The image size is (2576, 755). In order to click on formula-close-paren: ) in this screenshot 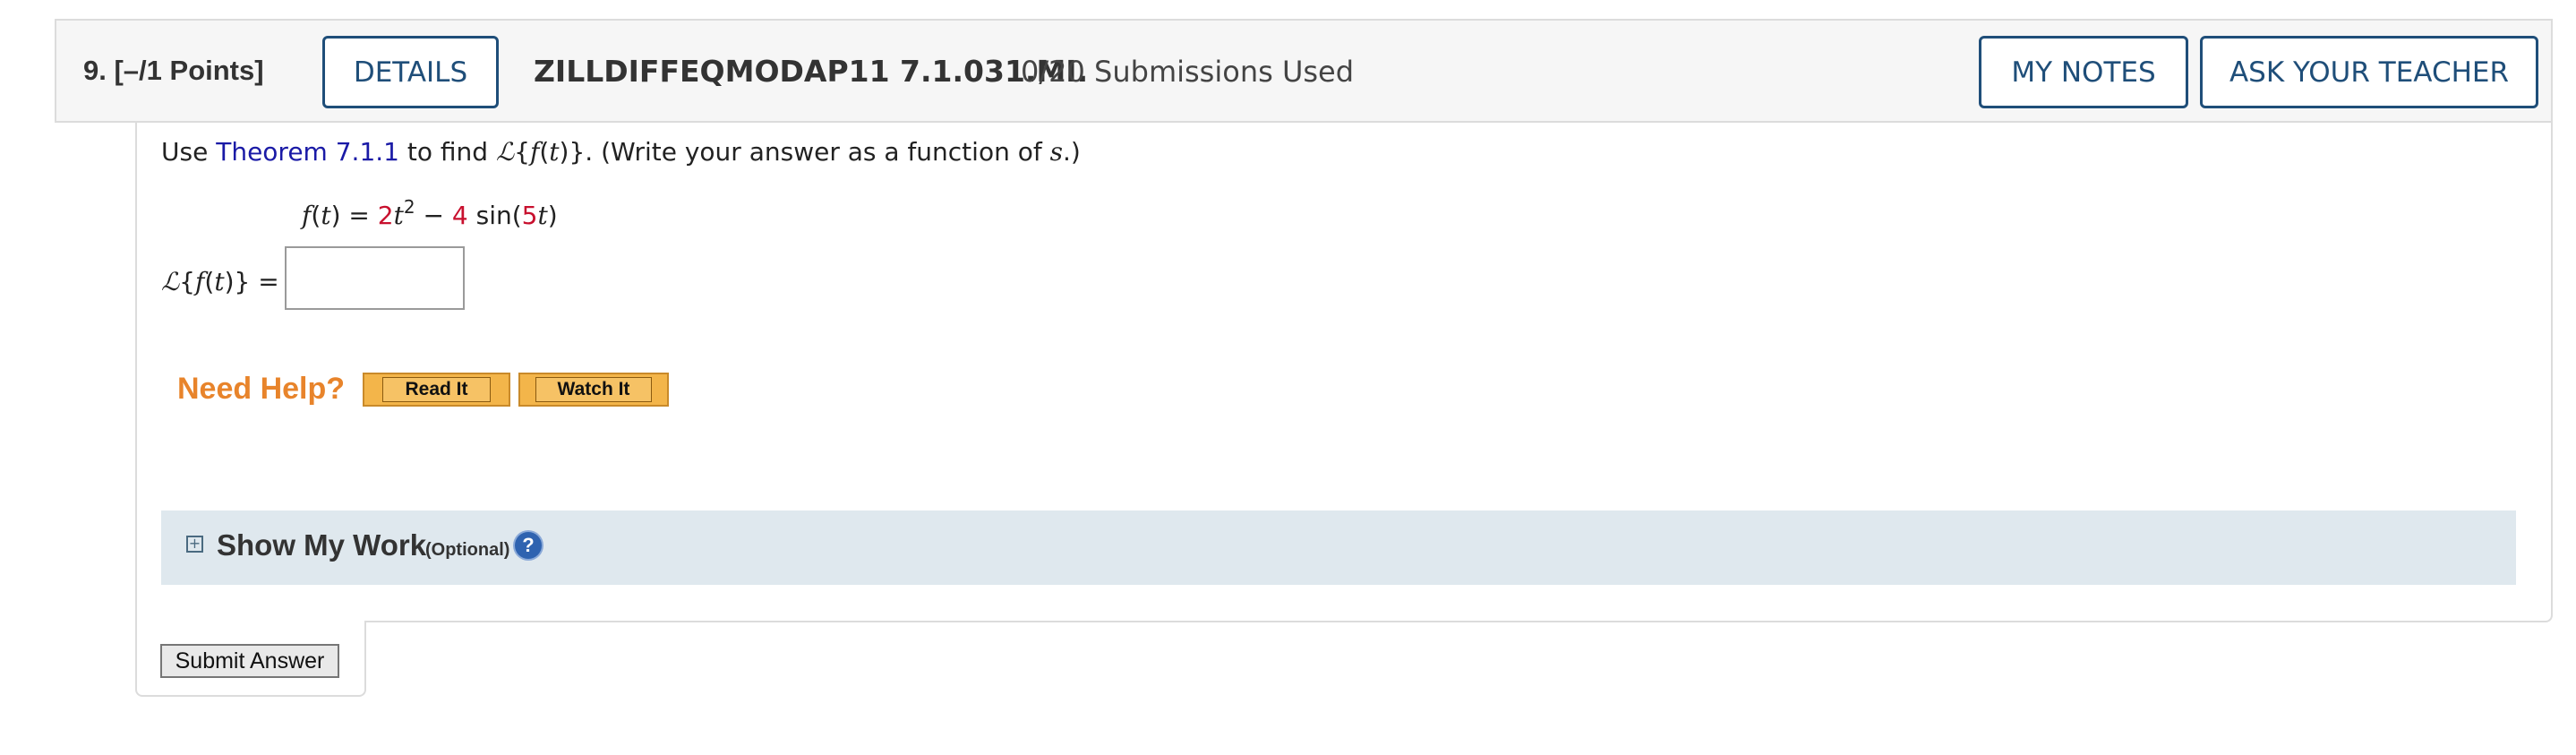, I will do `click(552, 215)`.